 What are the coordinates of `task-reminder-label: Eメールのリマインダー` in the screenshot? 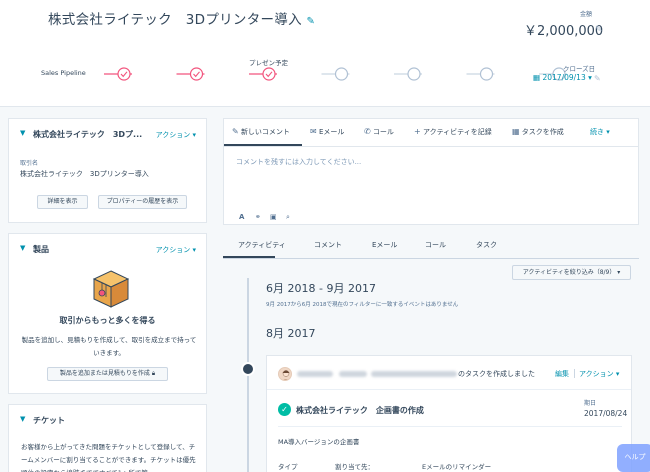 It's located at (457, 467).